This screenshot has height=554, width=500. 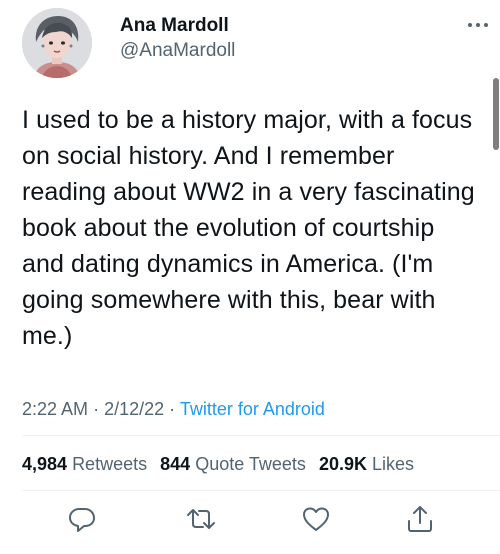 What do you see at coordinates (55, 409) in the screenshot?
I see `tweet-time: 2:22 AM` at bounding box center [55, 409].